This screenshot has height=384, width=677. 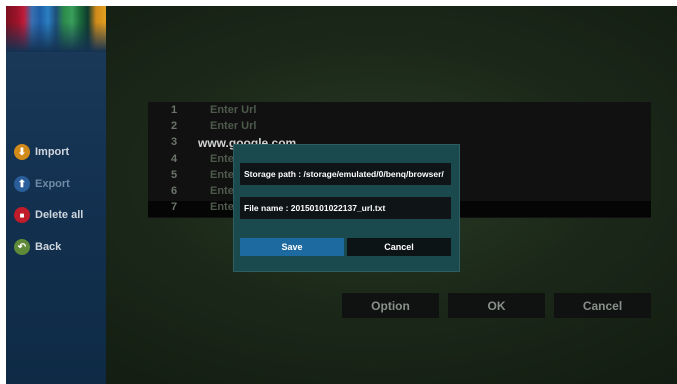 I want to click on export-button: ⬆ Export, so click(x=42, y=184).